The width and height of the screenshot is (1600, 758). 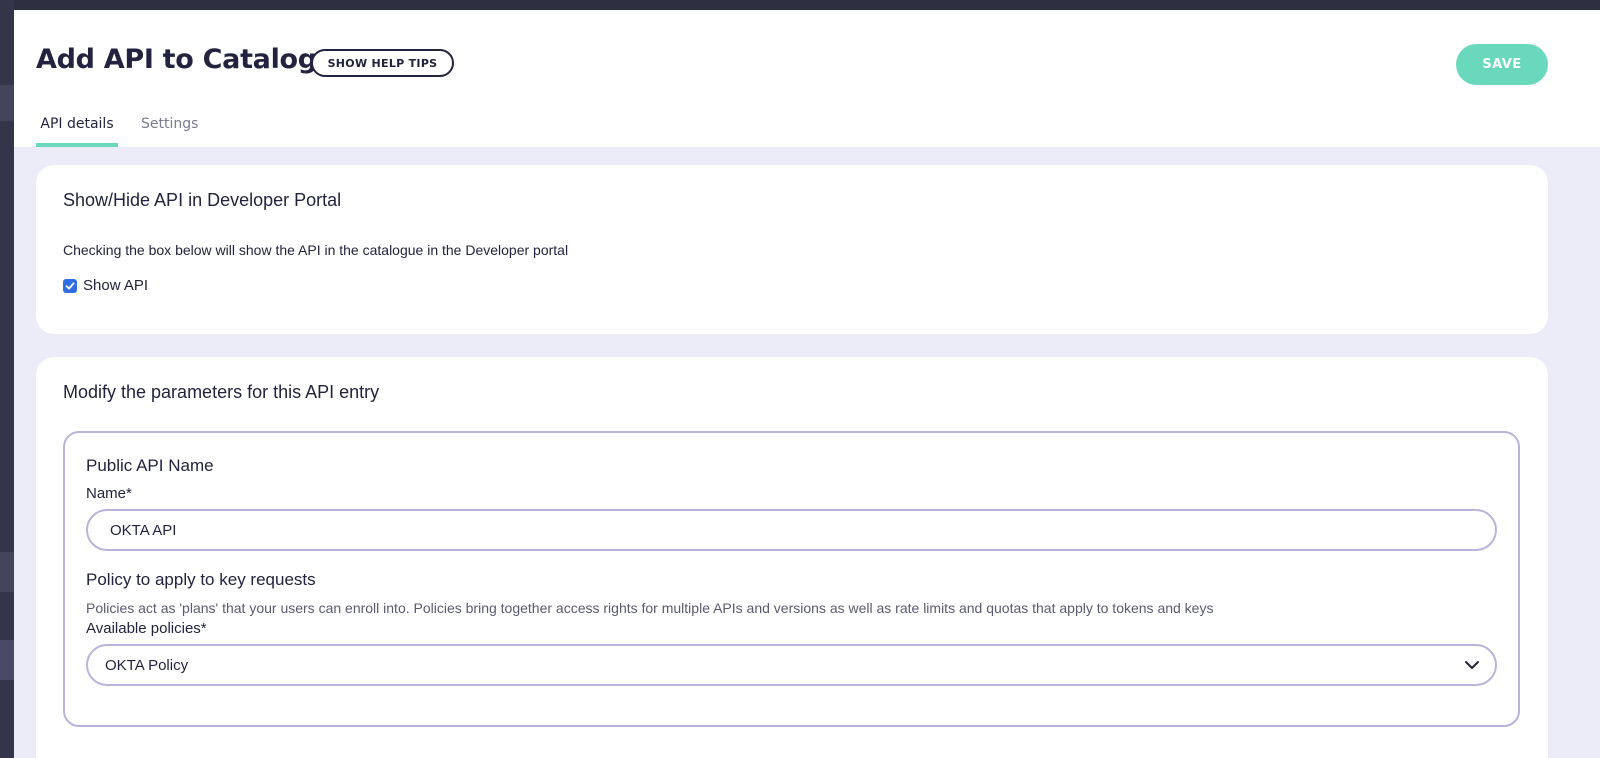 I want to click on card-title: Show/Hide API in Developer Portal, so click(x=202, y=200).